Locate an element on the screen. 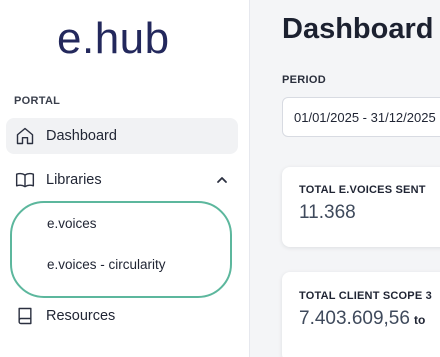 This screenshot has width=440, height=357. stat-card-client-scope3: TOTAL CLIENT SCOPE 3 7.403.609,56 to is located at coordinates (361, 314).